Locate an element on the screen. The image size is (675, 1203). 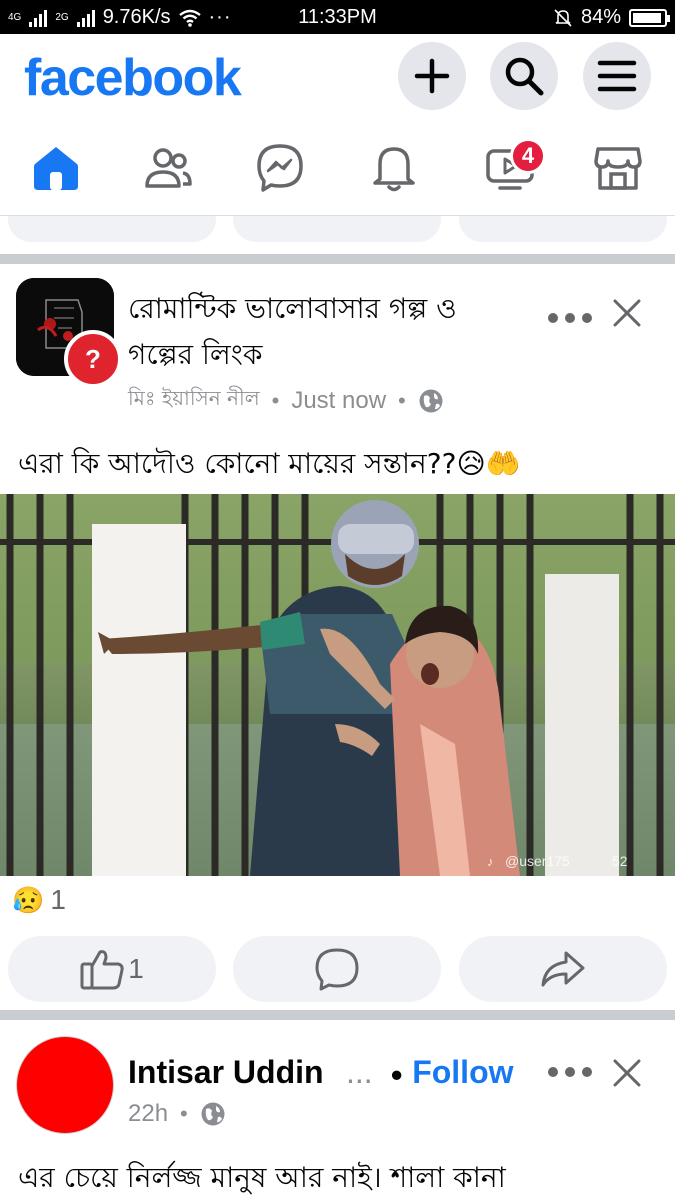
comment-button is located at coordinates (337, 969).